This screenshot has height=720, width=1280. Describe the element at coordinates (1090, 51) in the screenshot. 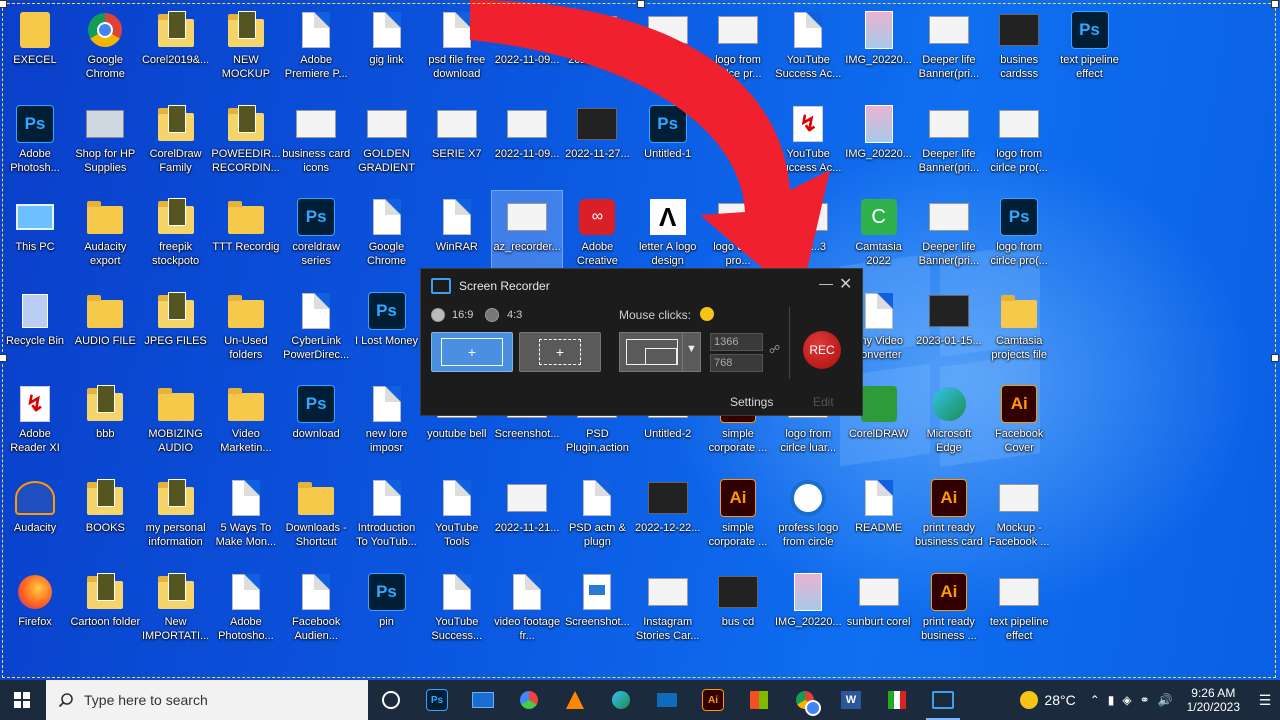

I see `desktop-icon: Ps text pipeline effect` at that location.